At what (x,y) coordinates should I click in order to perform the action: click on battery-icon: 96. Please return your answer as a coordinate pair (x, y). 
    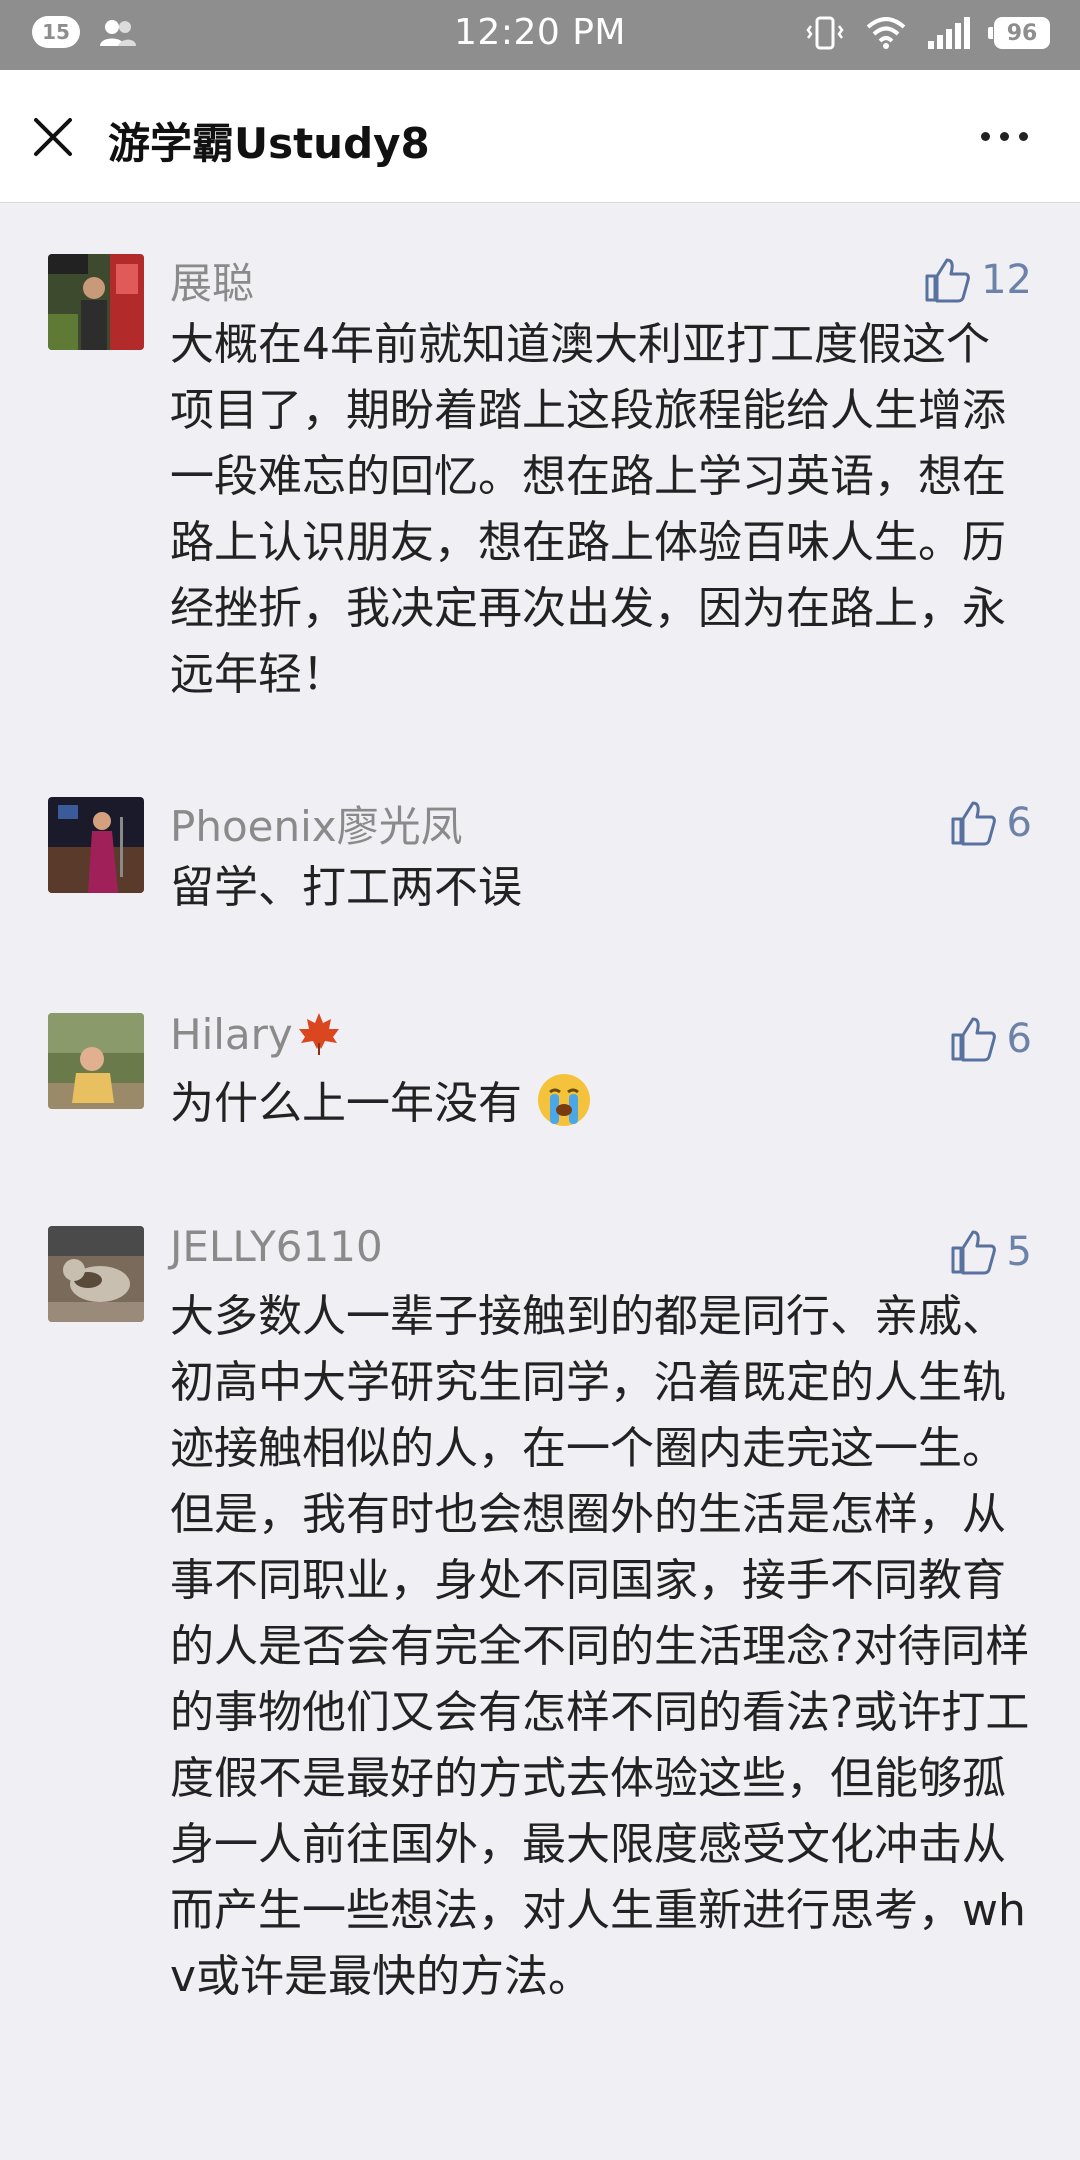
    Looking at the image, I should click on (1019, 33).